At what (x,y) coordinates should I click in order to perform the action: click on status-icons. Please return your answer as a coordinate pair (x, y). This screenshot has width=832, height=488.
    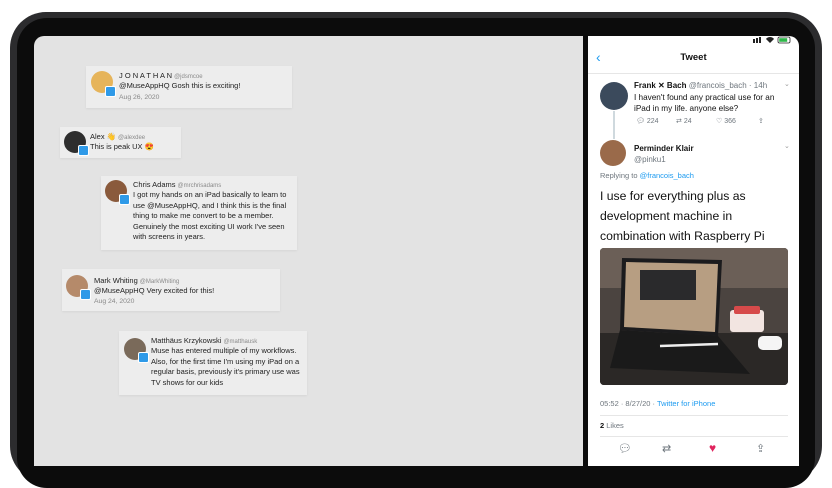
    Looking at the image, I should click on (772, 40).